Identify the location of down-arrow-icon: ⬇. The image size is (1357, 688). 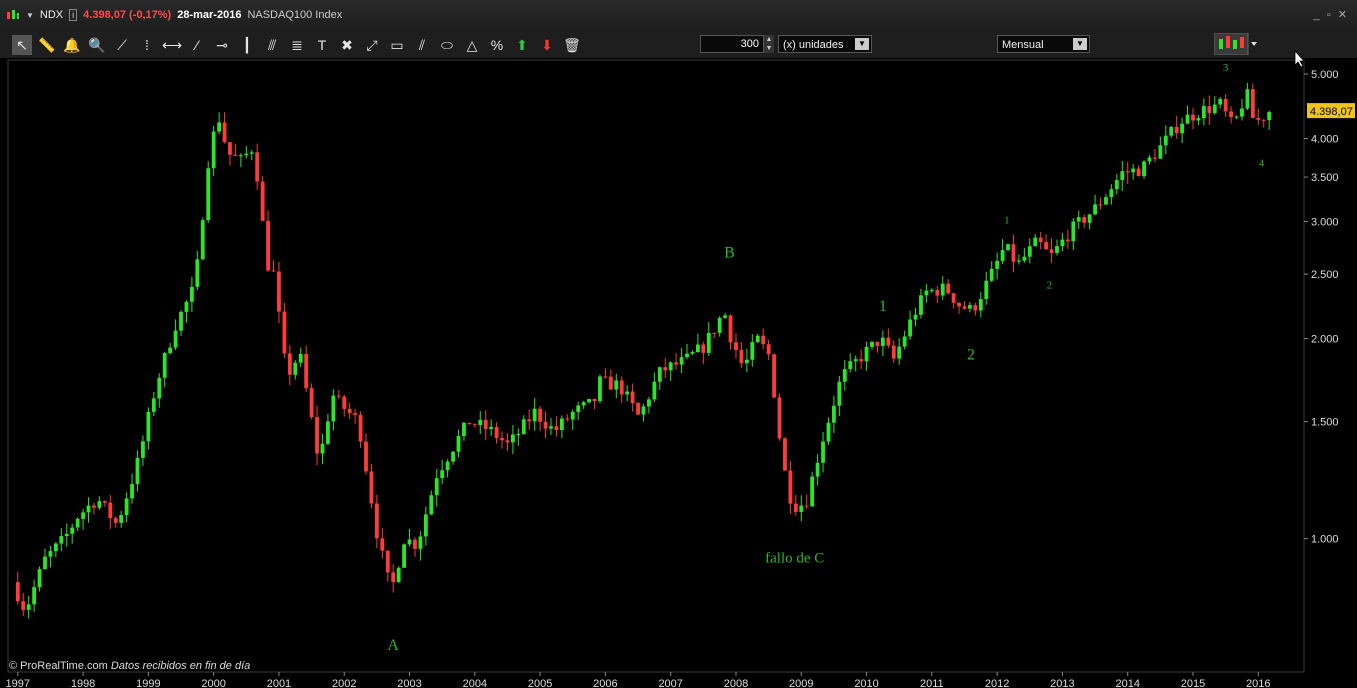
(547, 45).